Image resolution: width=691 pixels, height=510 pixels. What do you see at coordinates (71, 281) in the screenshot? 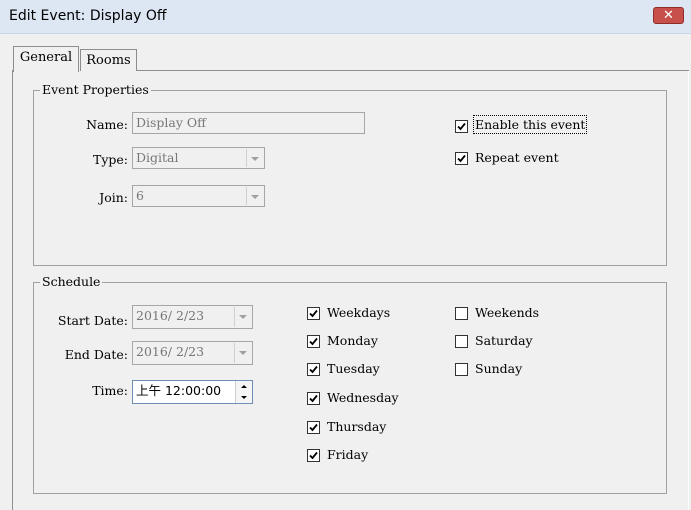
I see `schedule-legend: Schedule` at bounding box center [71, 281].